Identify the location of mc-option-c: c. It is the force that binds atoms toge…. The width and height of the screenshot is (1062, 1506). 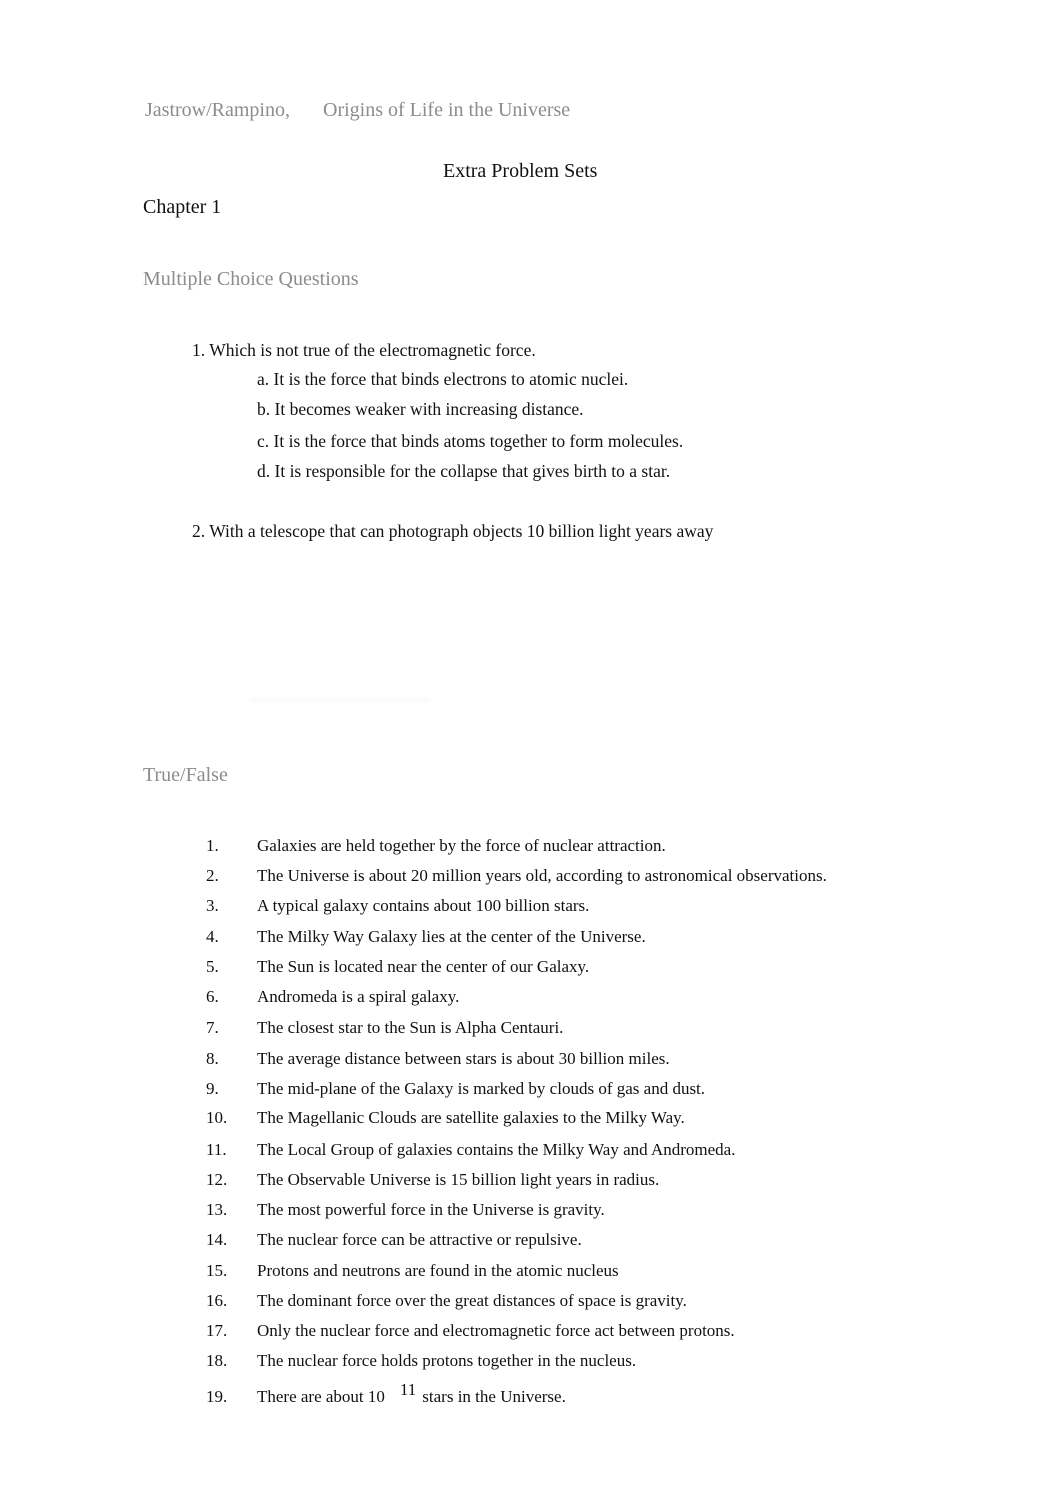
(470, 441).